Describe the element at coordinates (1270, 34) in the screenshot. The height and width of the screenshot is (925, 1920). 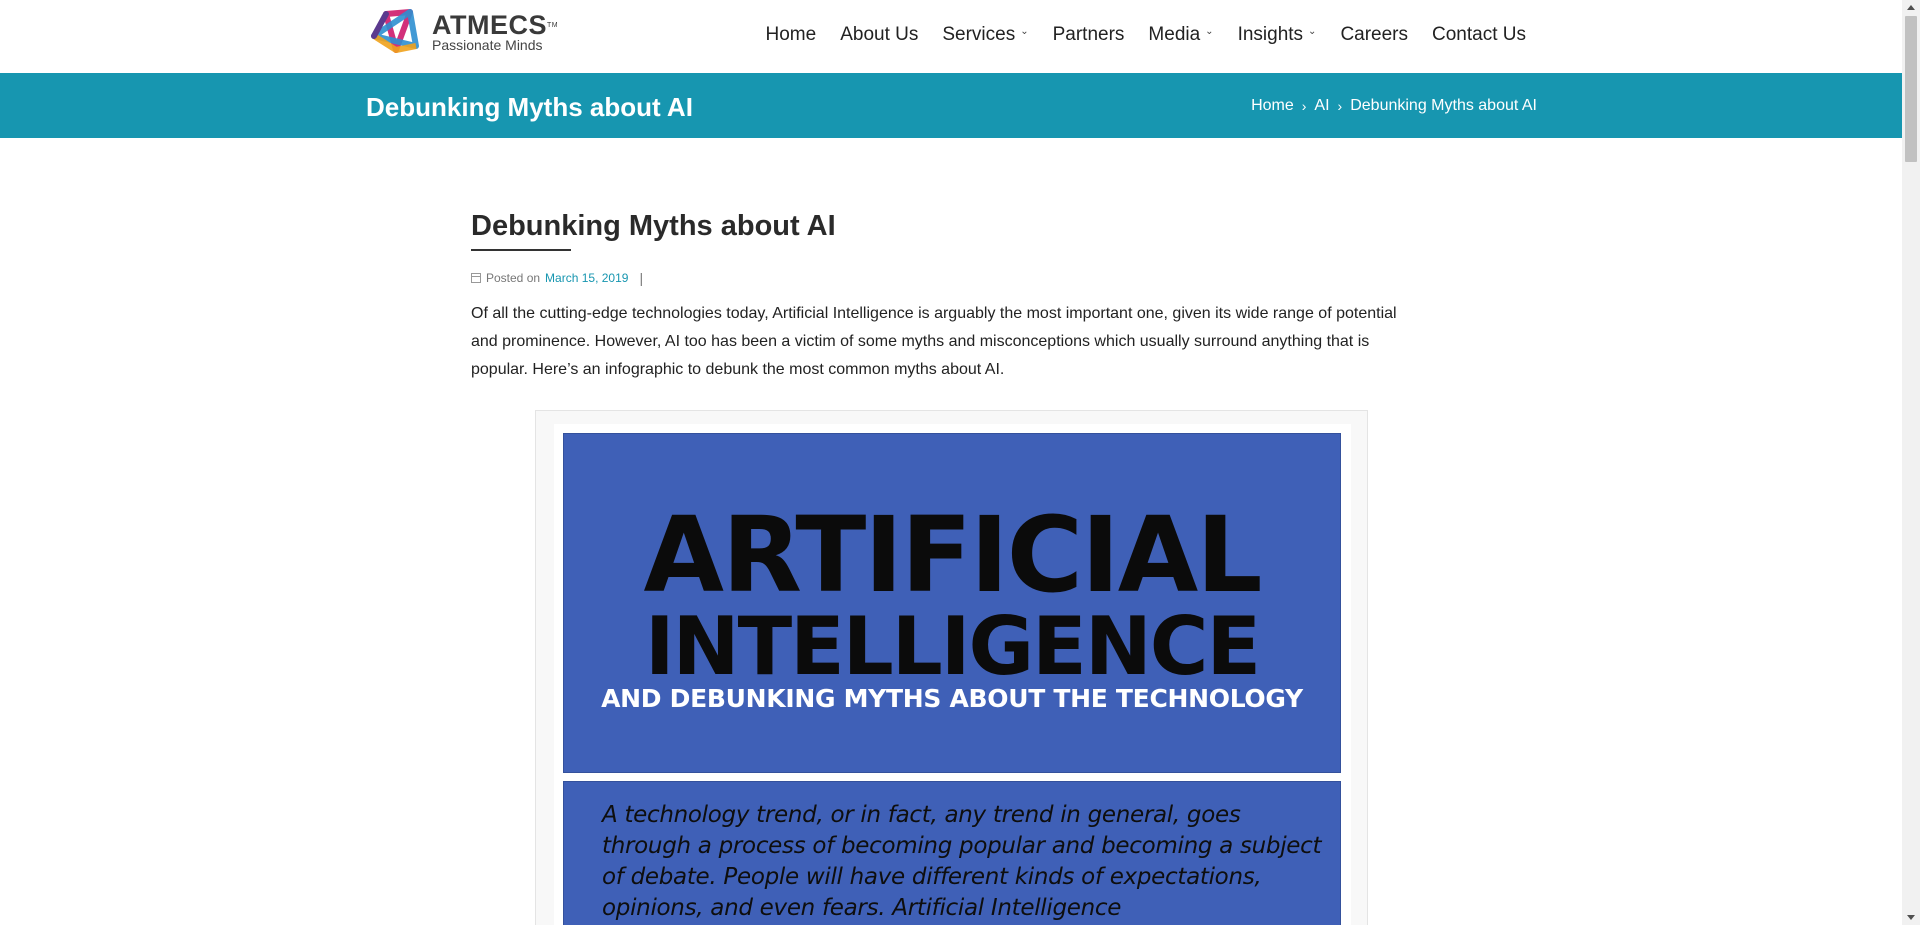
I see `nav-insights-label: Insights` at that location.